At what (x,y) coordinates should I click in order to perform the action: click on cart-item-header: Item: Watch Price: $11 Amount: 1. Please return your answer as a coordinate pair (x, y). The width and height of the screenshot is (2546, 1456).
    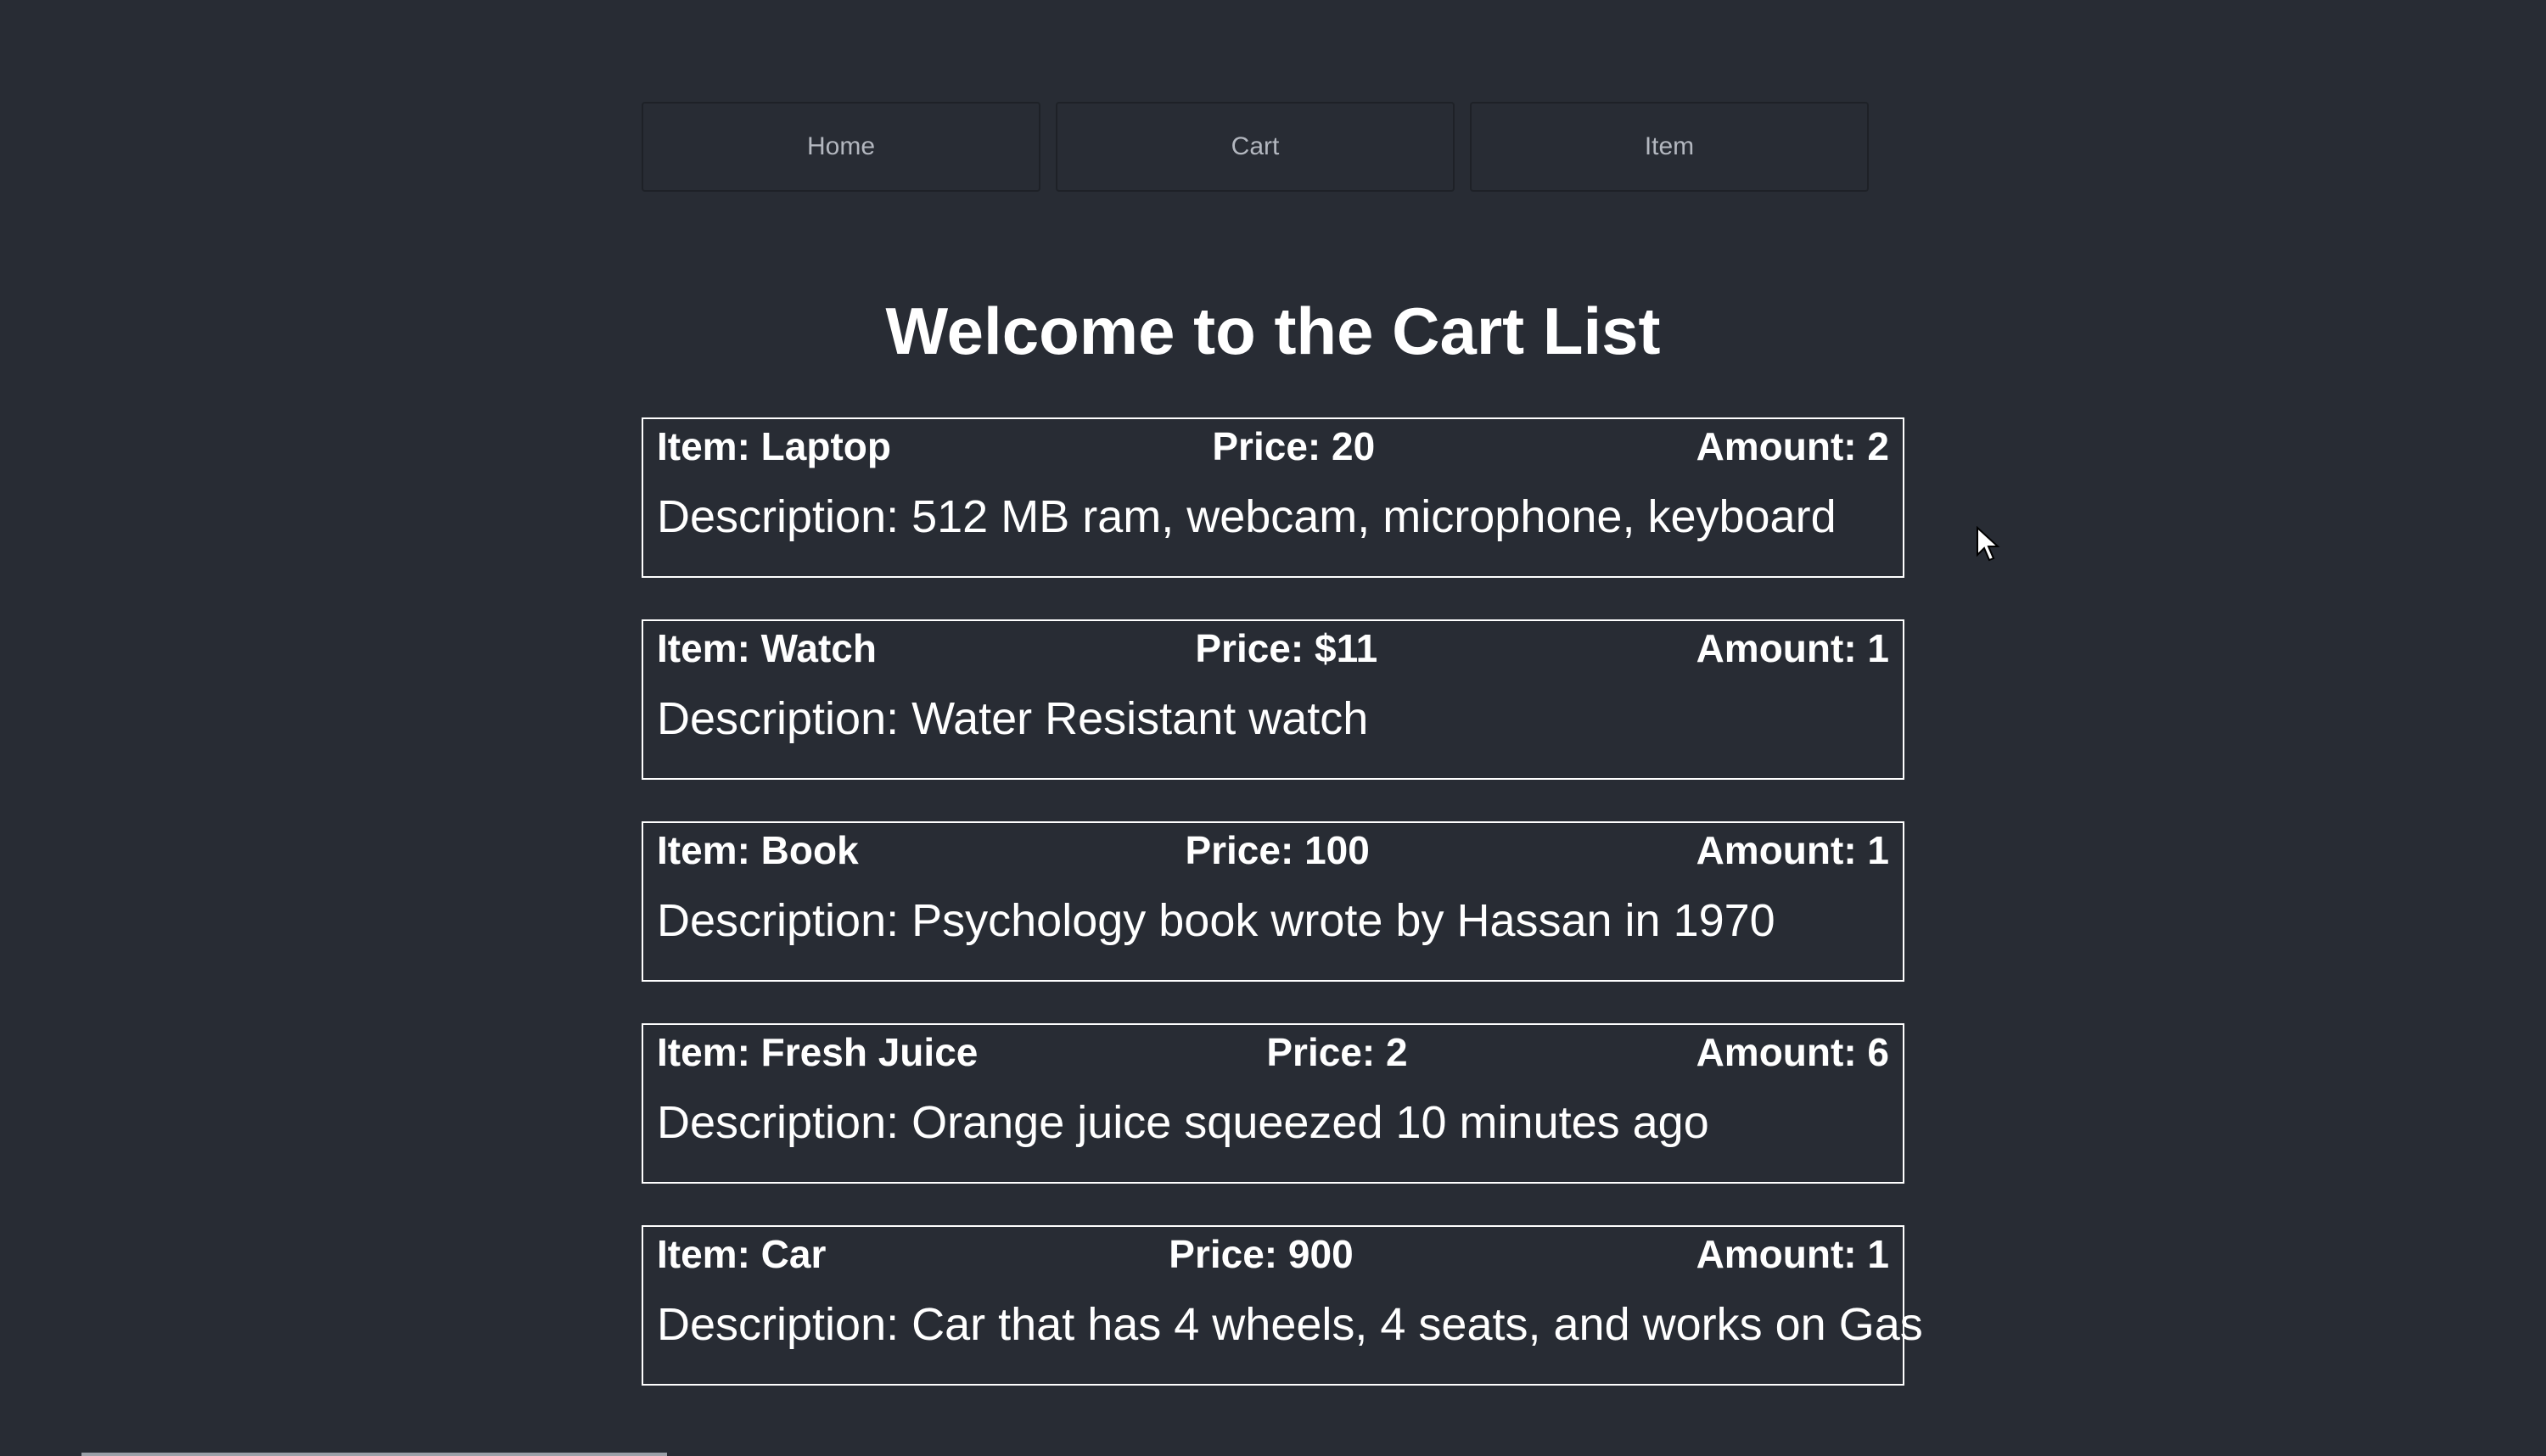
    Looking at the image, I should click on (1273, 648).